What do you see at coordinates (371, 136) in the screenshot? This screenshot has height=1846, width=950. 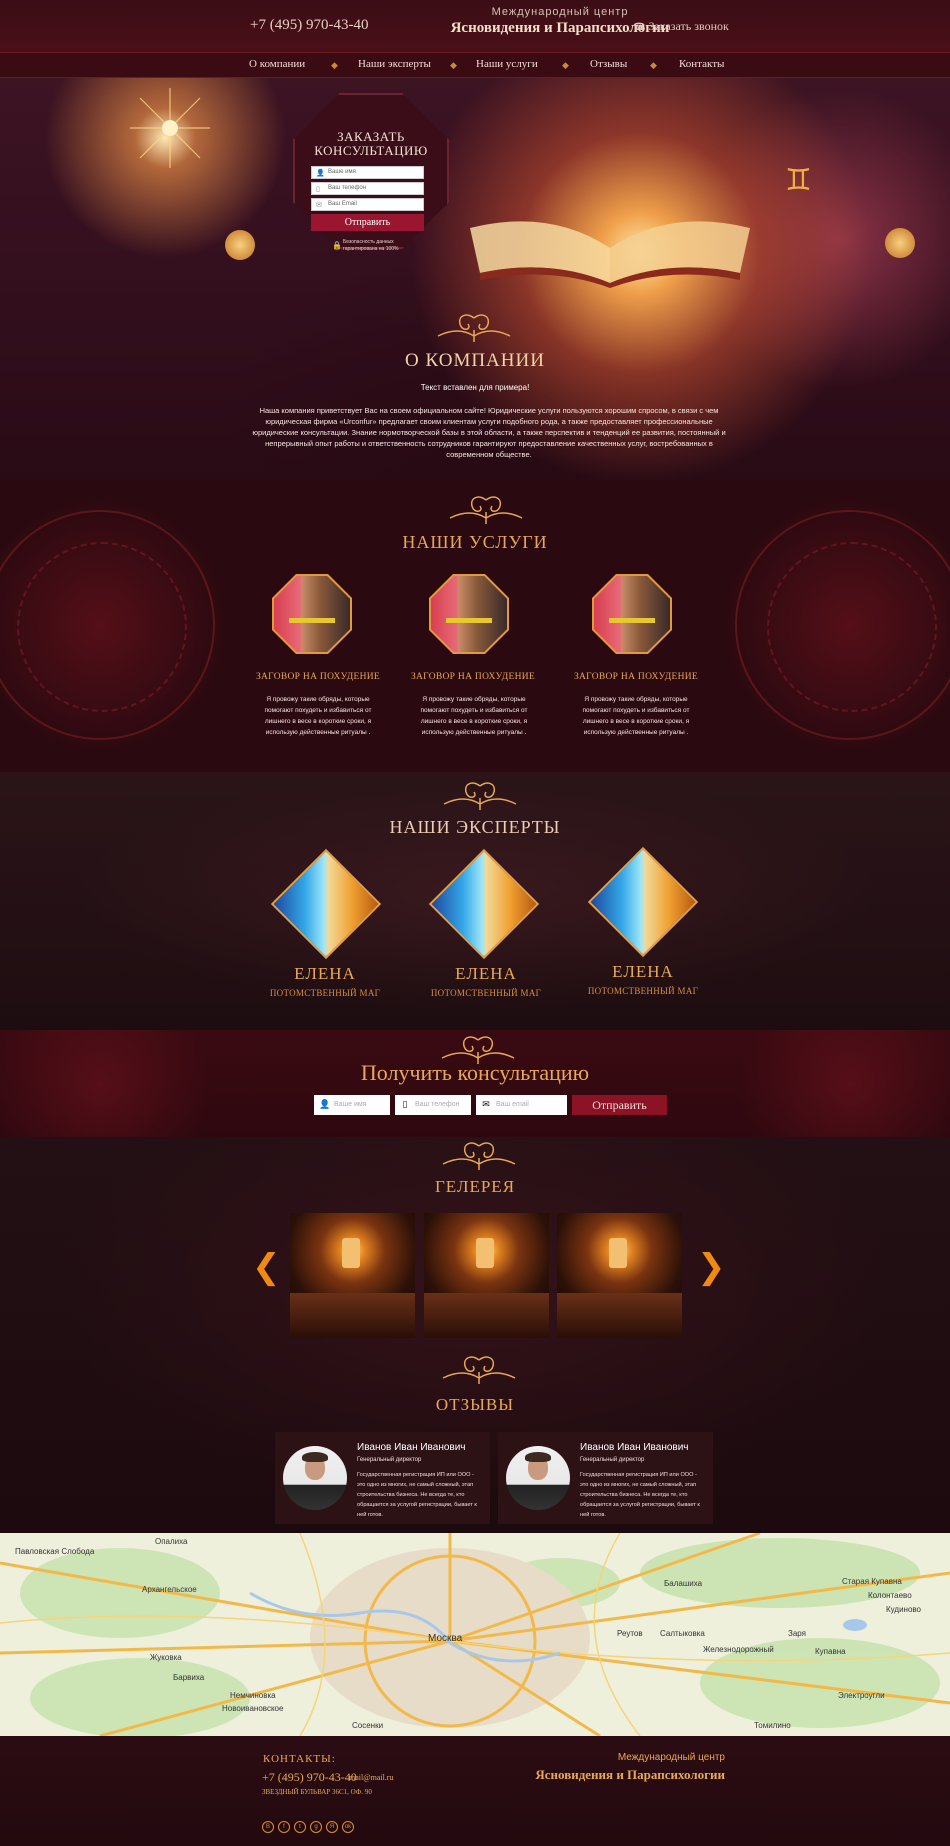 I see `hero-form-title-line1: ЗАКАЗАТЬ` at bounding box center [371, 136].